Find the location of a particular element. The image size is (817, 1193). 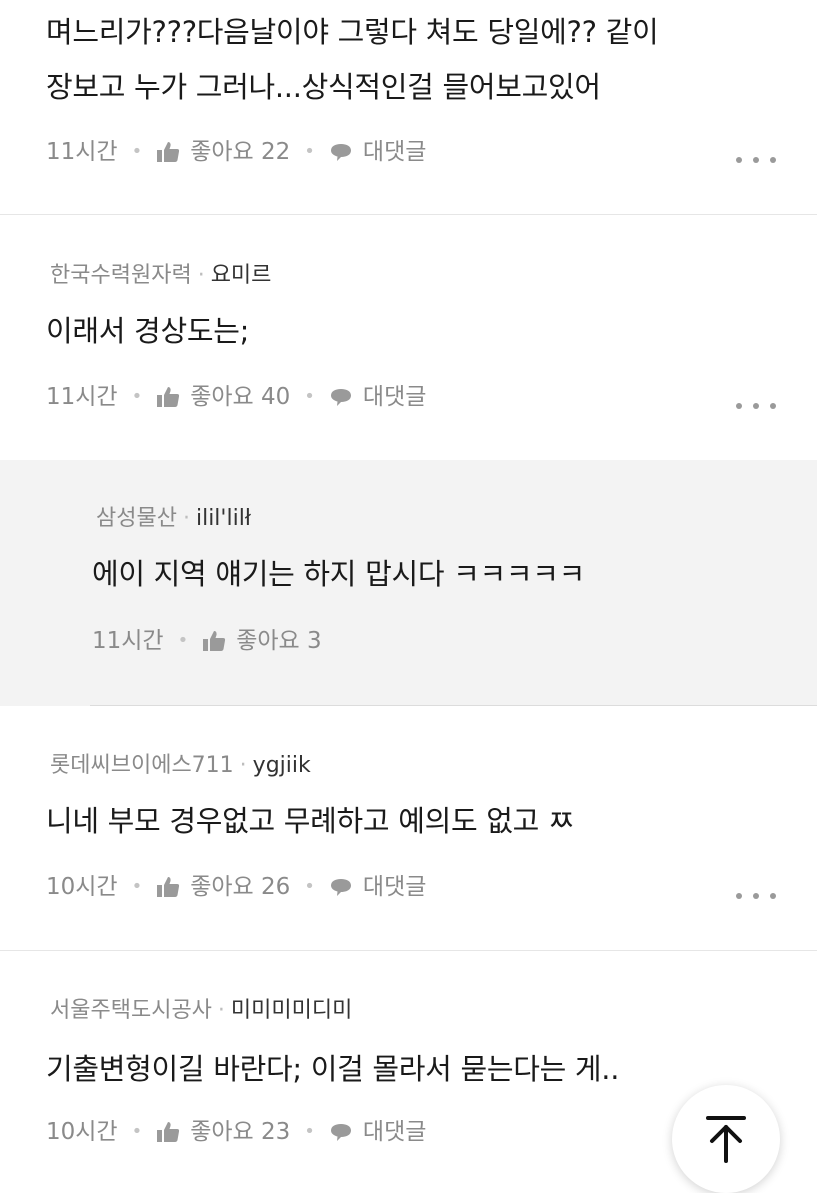

like-button: 좋아요 26 is located at coordinates (223, 887).